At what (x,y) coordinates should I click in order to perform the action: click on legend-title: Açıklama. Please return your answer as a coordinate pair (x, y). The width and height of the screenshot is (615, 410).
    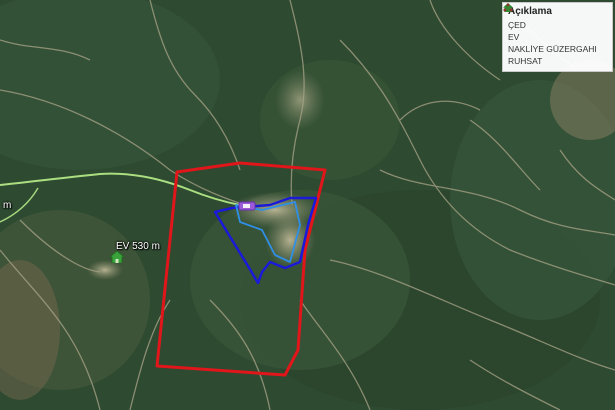
    Looking at the image, I should click on (530, 11).